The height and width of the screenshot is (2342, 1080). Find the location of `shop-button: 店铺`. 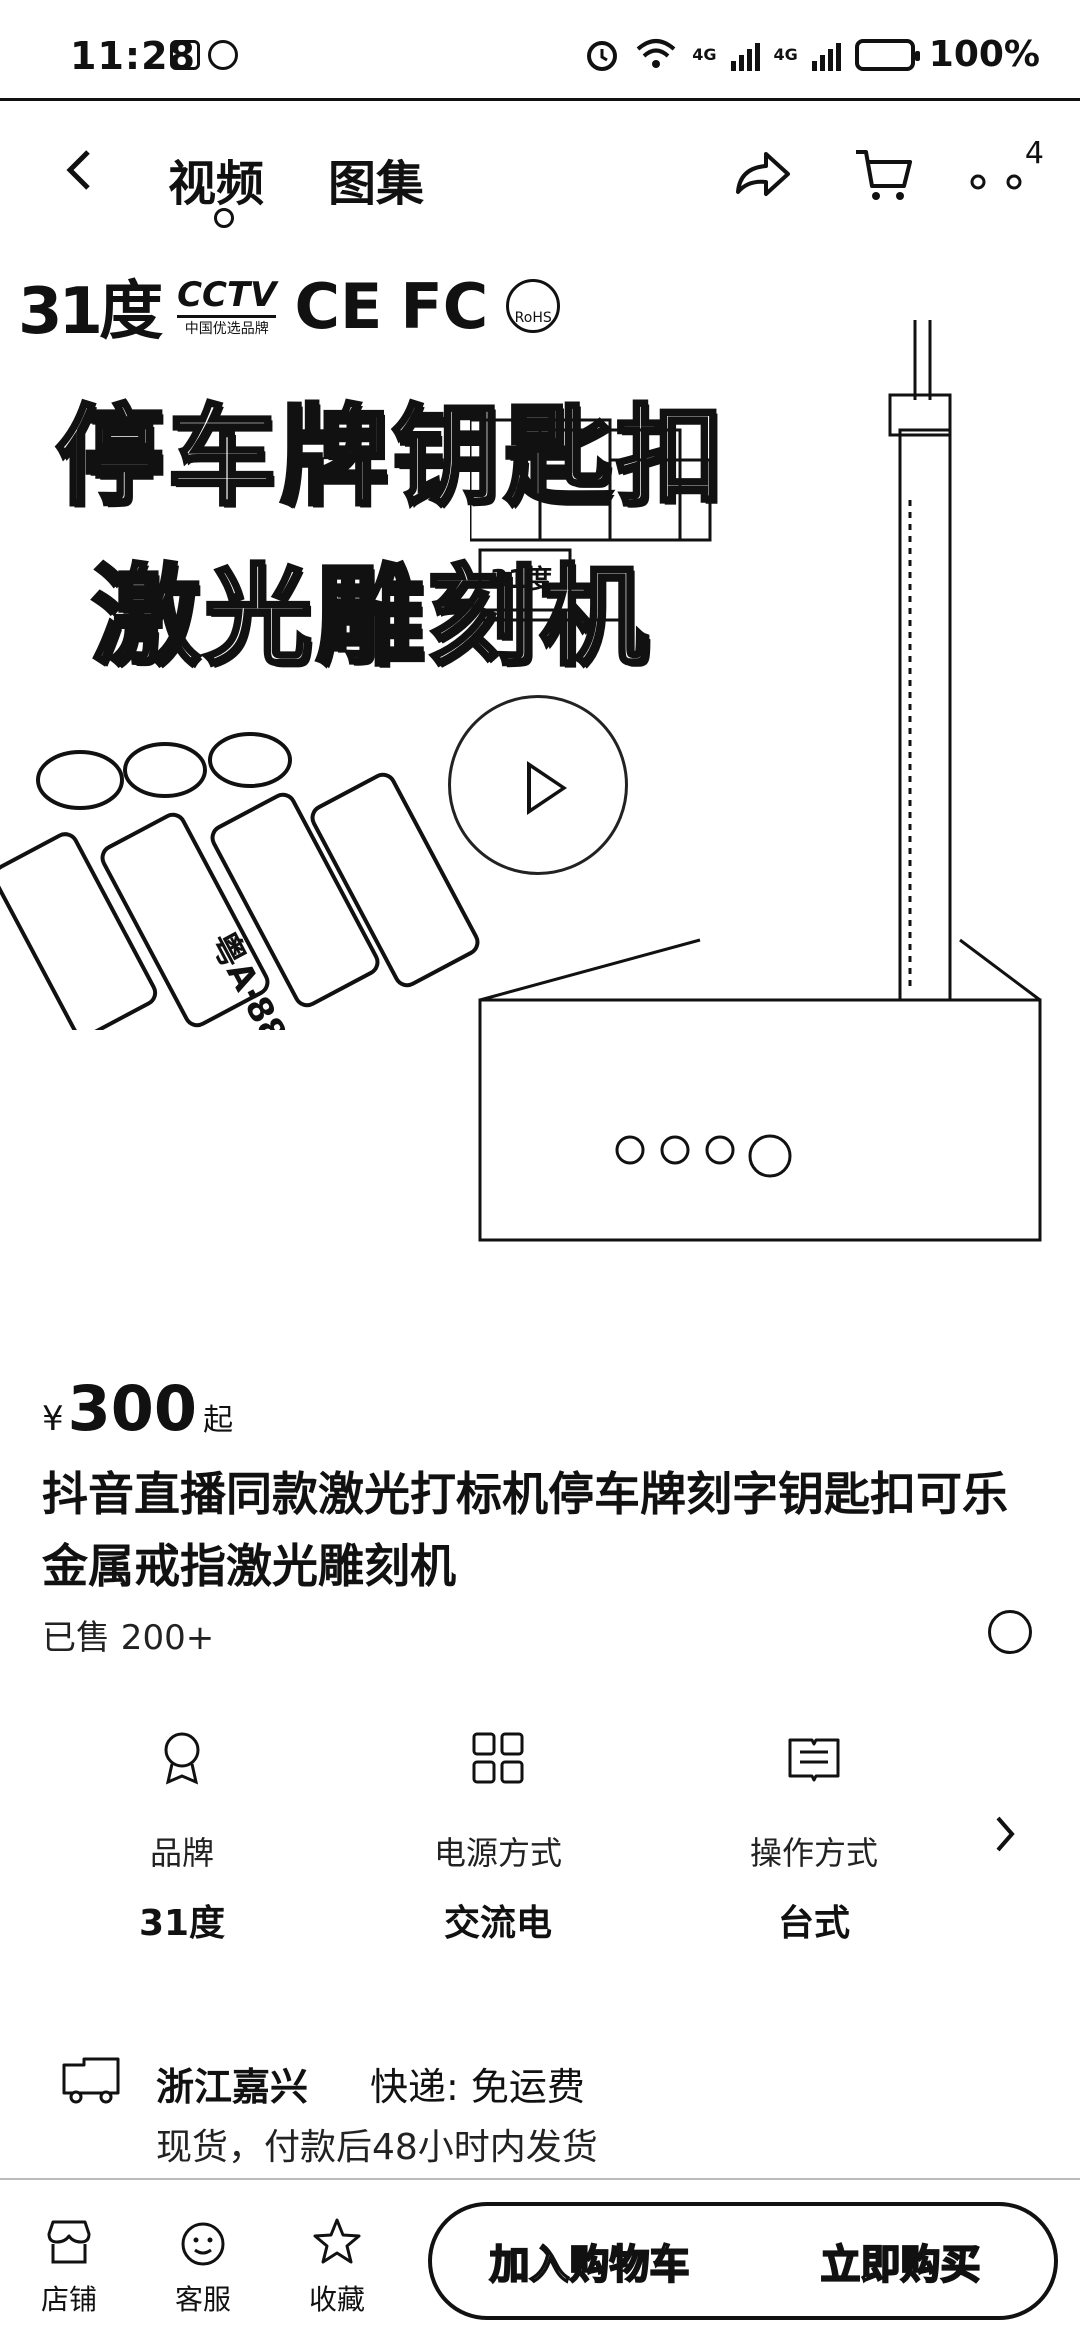

shop-button: 店铺 is located at coordinates (69, 2267).